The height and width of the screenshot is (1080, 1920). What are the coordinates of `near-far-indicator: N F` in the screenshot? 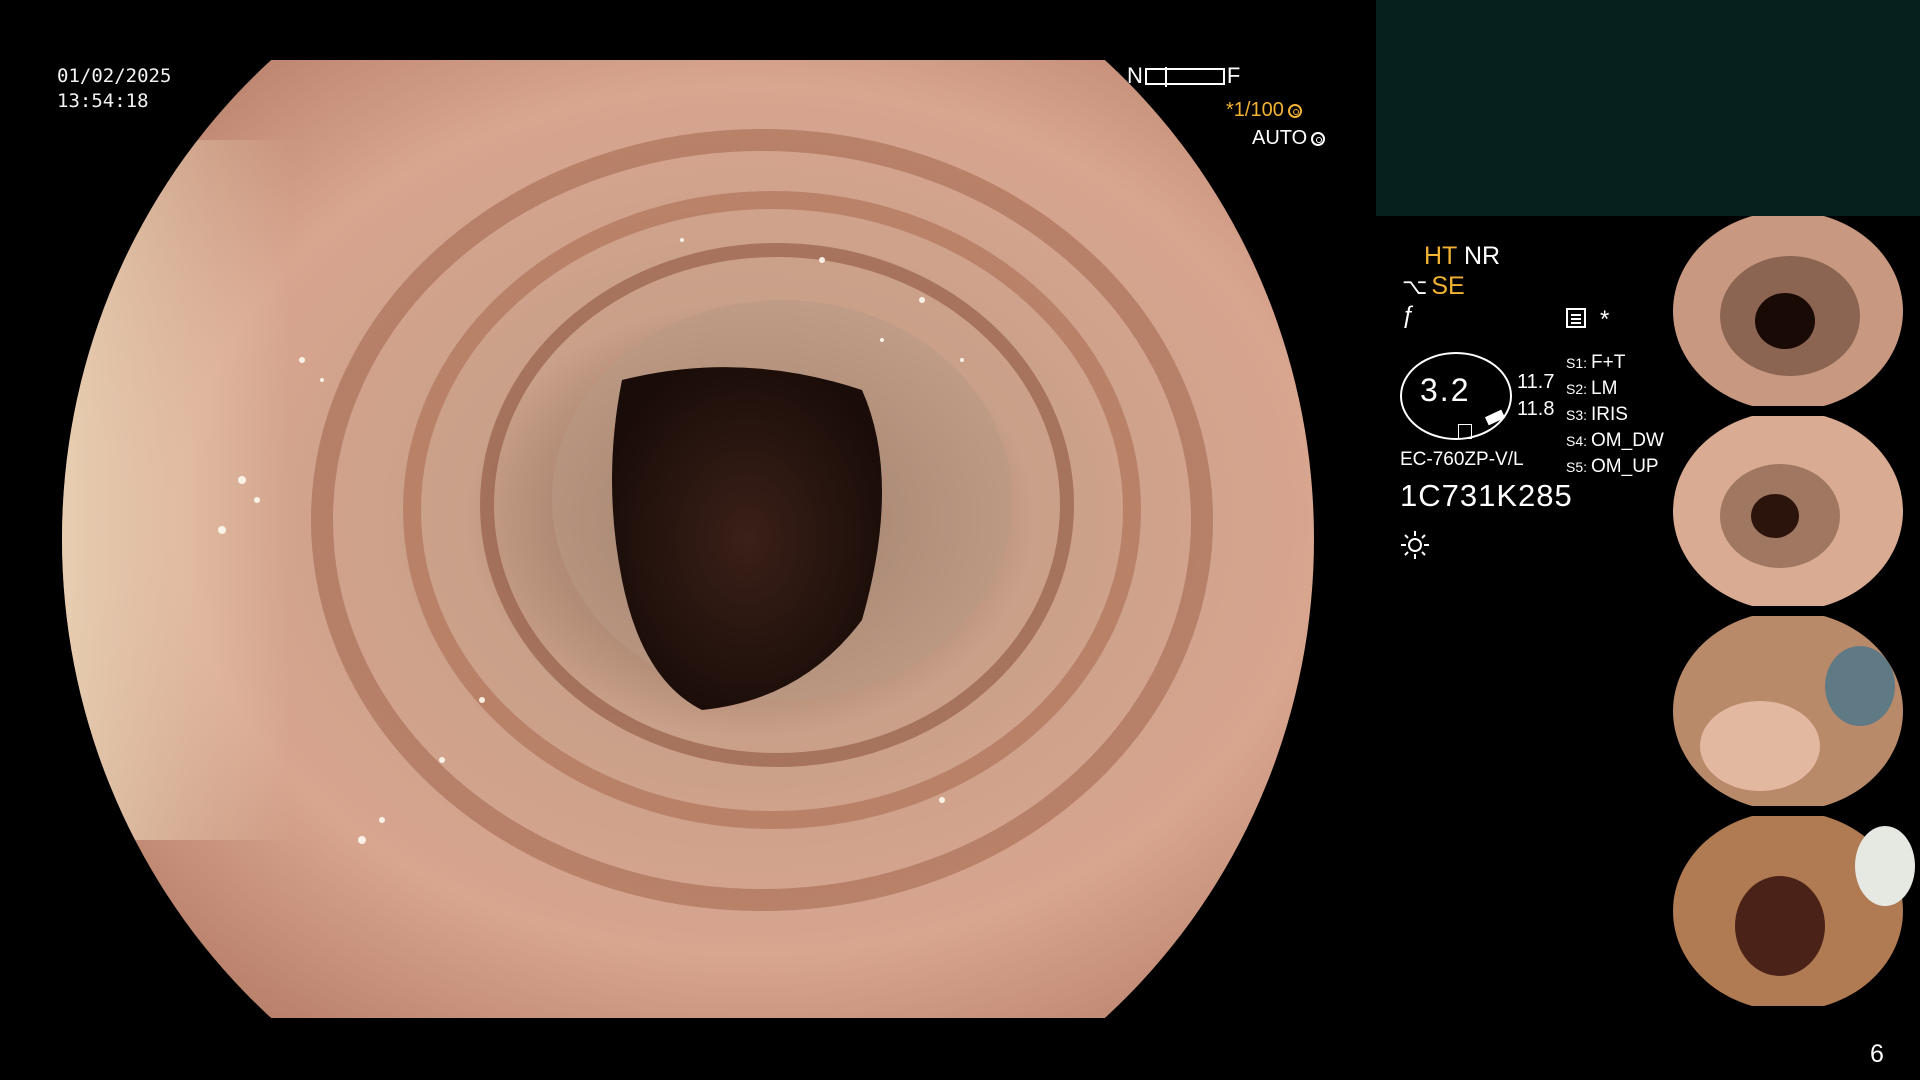 It's located at (1183, 76).